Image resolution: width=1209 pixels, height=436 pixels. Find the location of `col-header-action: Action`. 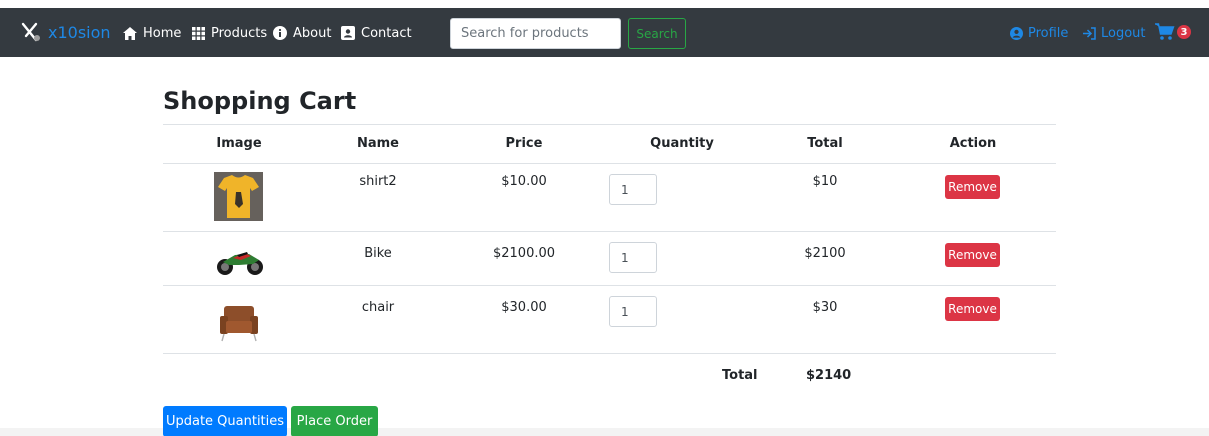

col-header-action: Action is located at coordinates (973, 143).